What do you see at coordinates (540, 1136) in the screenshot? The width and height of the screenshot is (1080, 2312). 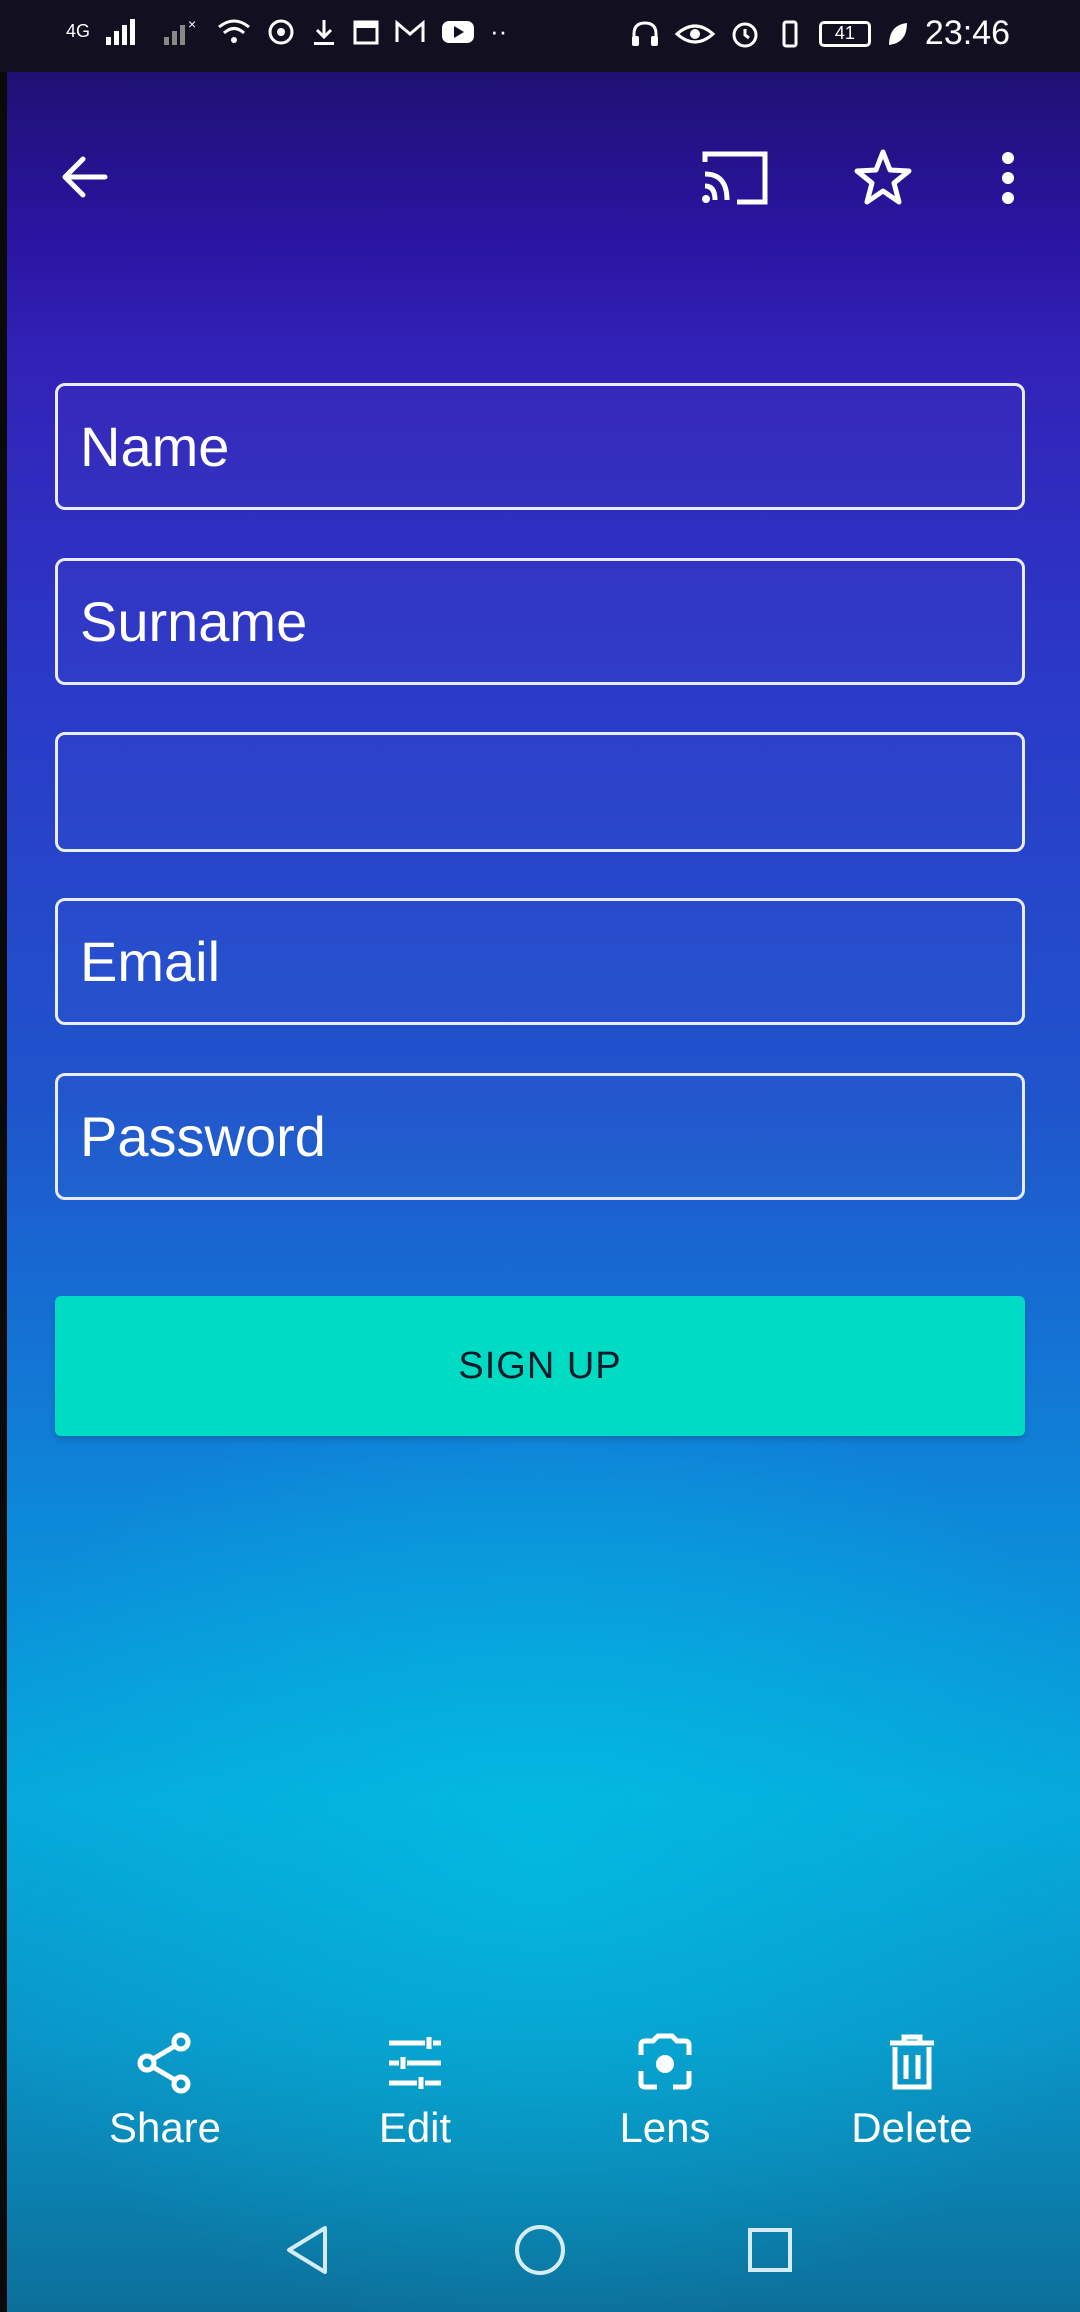 I see `password-field: Password` at bounding box center [540, 1136].